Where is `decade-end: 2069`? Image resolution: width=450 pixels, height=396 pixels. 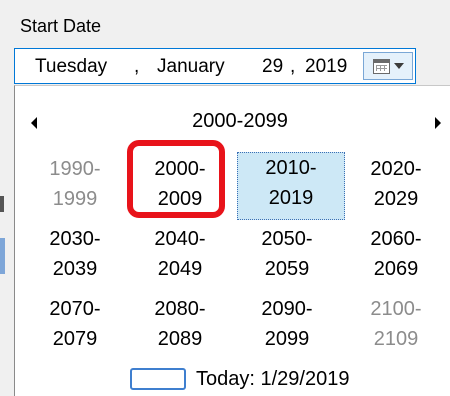
decade-end: 2069 is located at coordinates (396, 269).